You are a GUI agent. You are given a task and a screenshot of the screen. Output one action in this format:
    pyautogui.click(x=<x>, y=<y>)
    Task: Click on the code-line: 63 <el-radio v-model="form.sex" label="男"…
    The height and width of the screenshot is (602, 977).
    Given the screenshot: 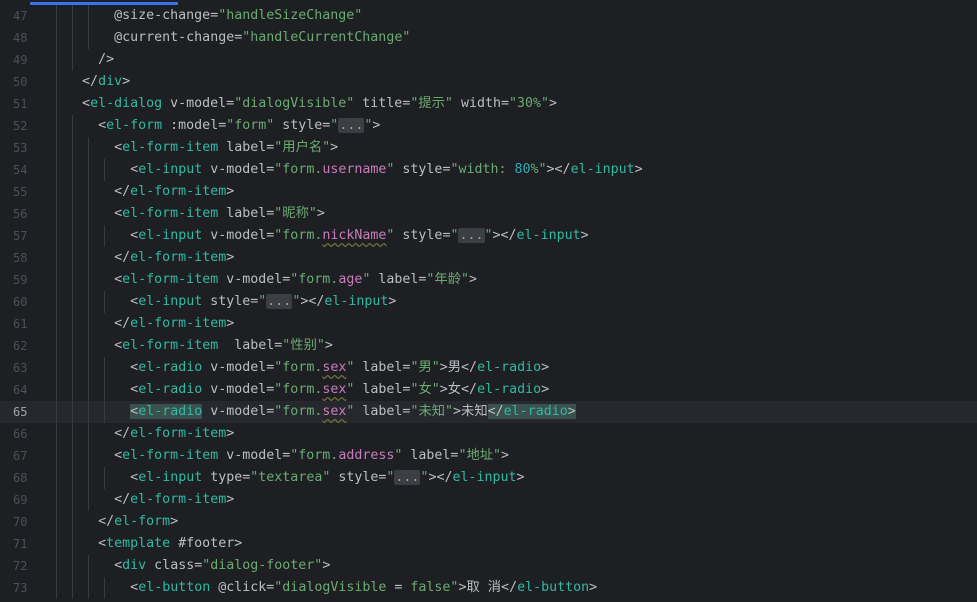 What is the action you would take?
    pyautogui.click(x=488, y=368)
    